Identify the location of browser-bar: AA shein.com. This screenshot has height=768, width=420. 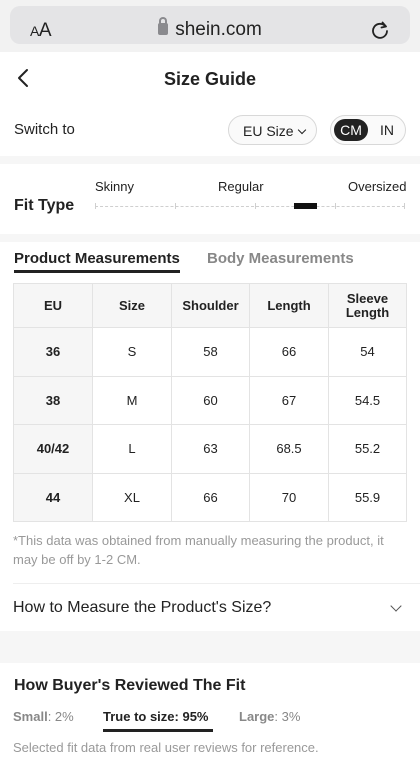
(210, 26).